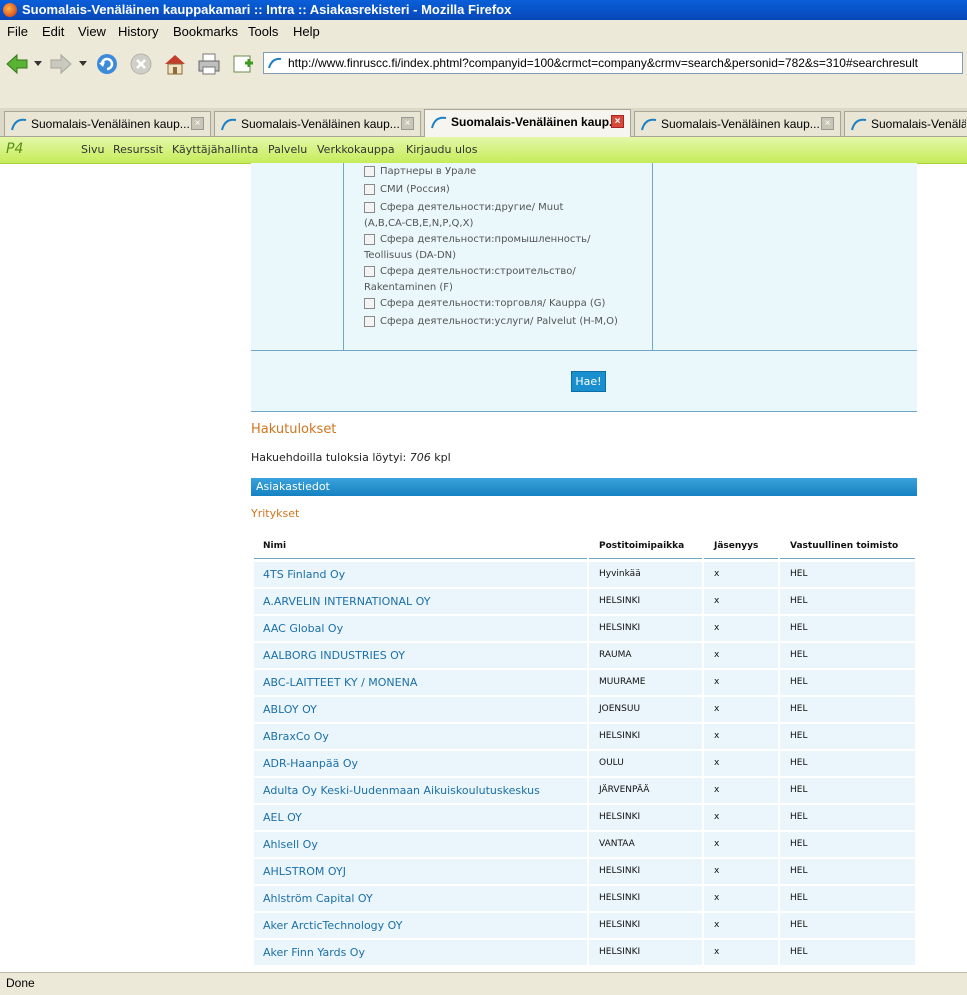  Describe the element at coordinates (107, 64) in the screenshot. I see `reload-icon` at that location.